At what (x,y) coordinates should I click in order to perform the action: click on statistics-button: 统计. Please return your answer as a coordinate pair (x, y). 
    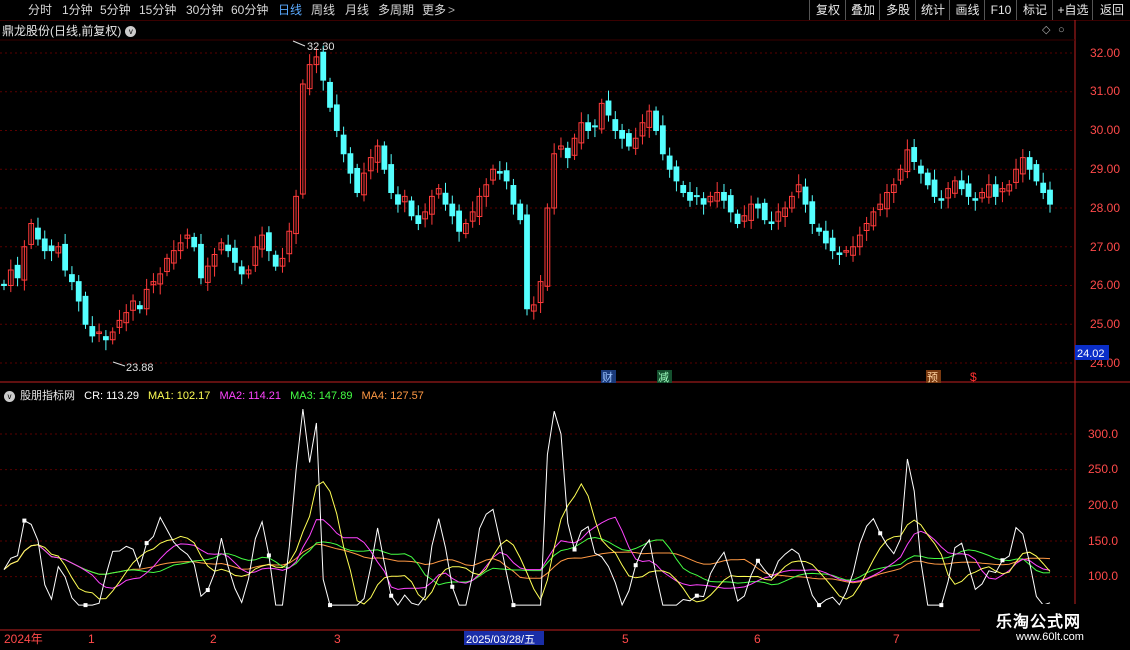
    Looking at the image, I should click on (932, 10).